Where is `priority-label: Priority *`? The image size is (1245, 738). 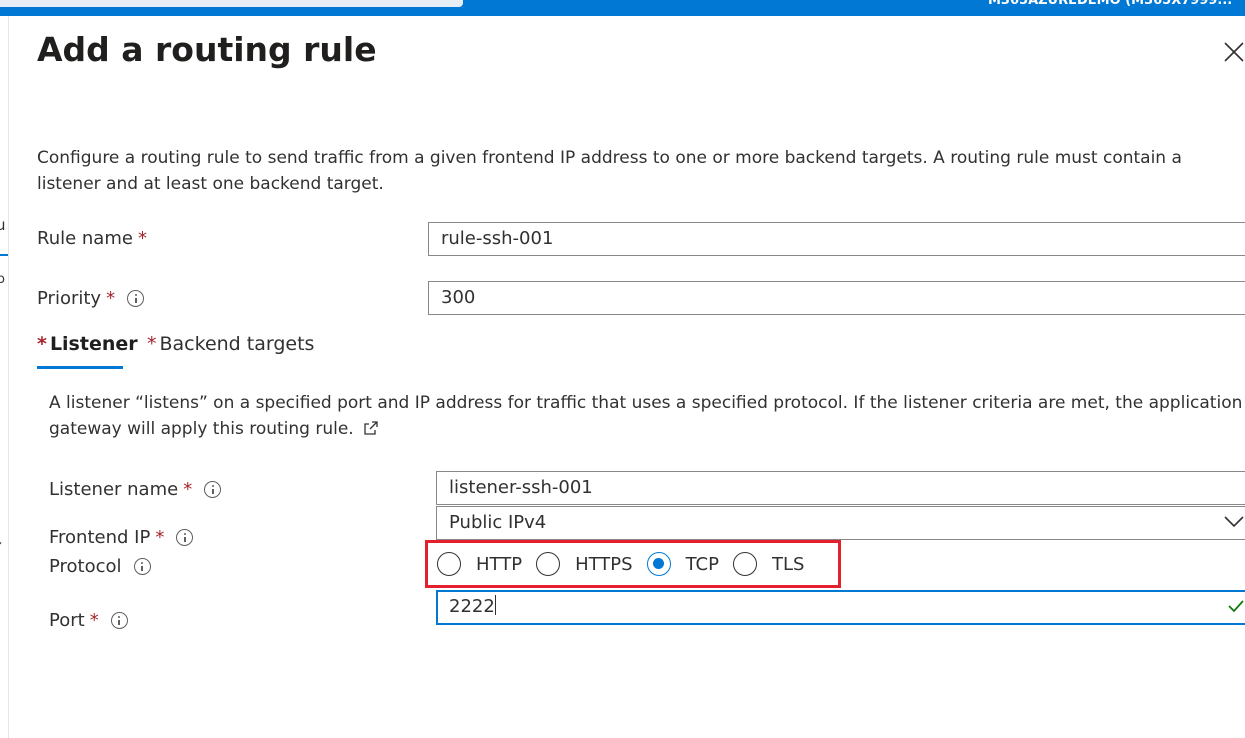
priority-label: Priority * is located at coordinates (91, 298).